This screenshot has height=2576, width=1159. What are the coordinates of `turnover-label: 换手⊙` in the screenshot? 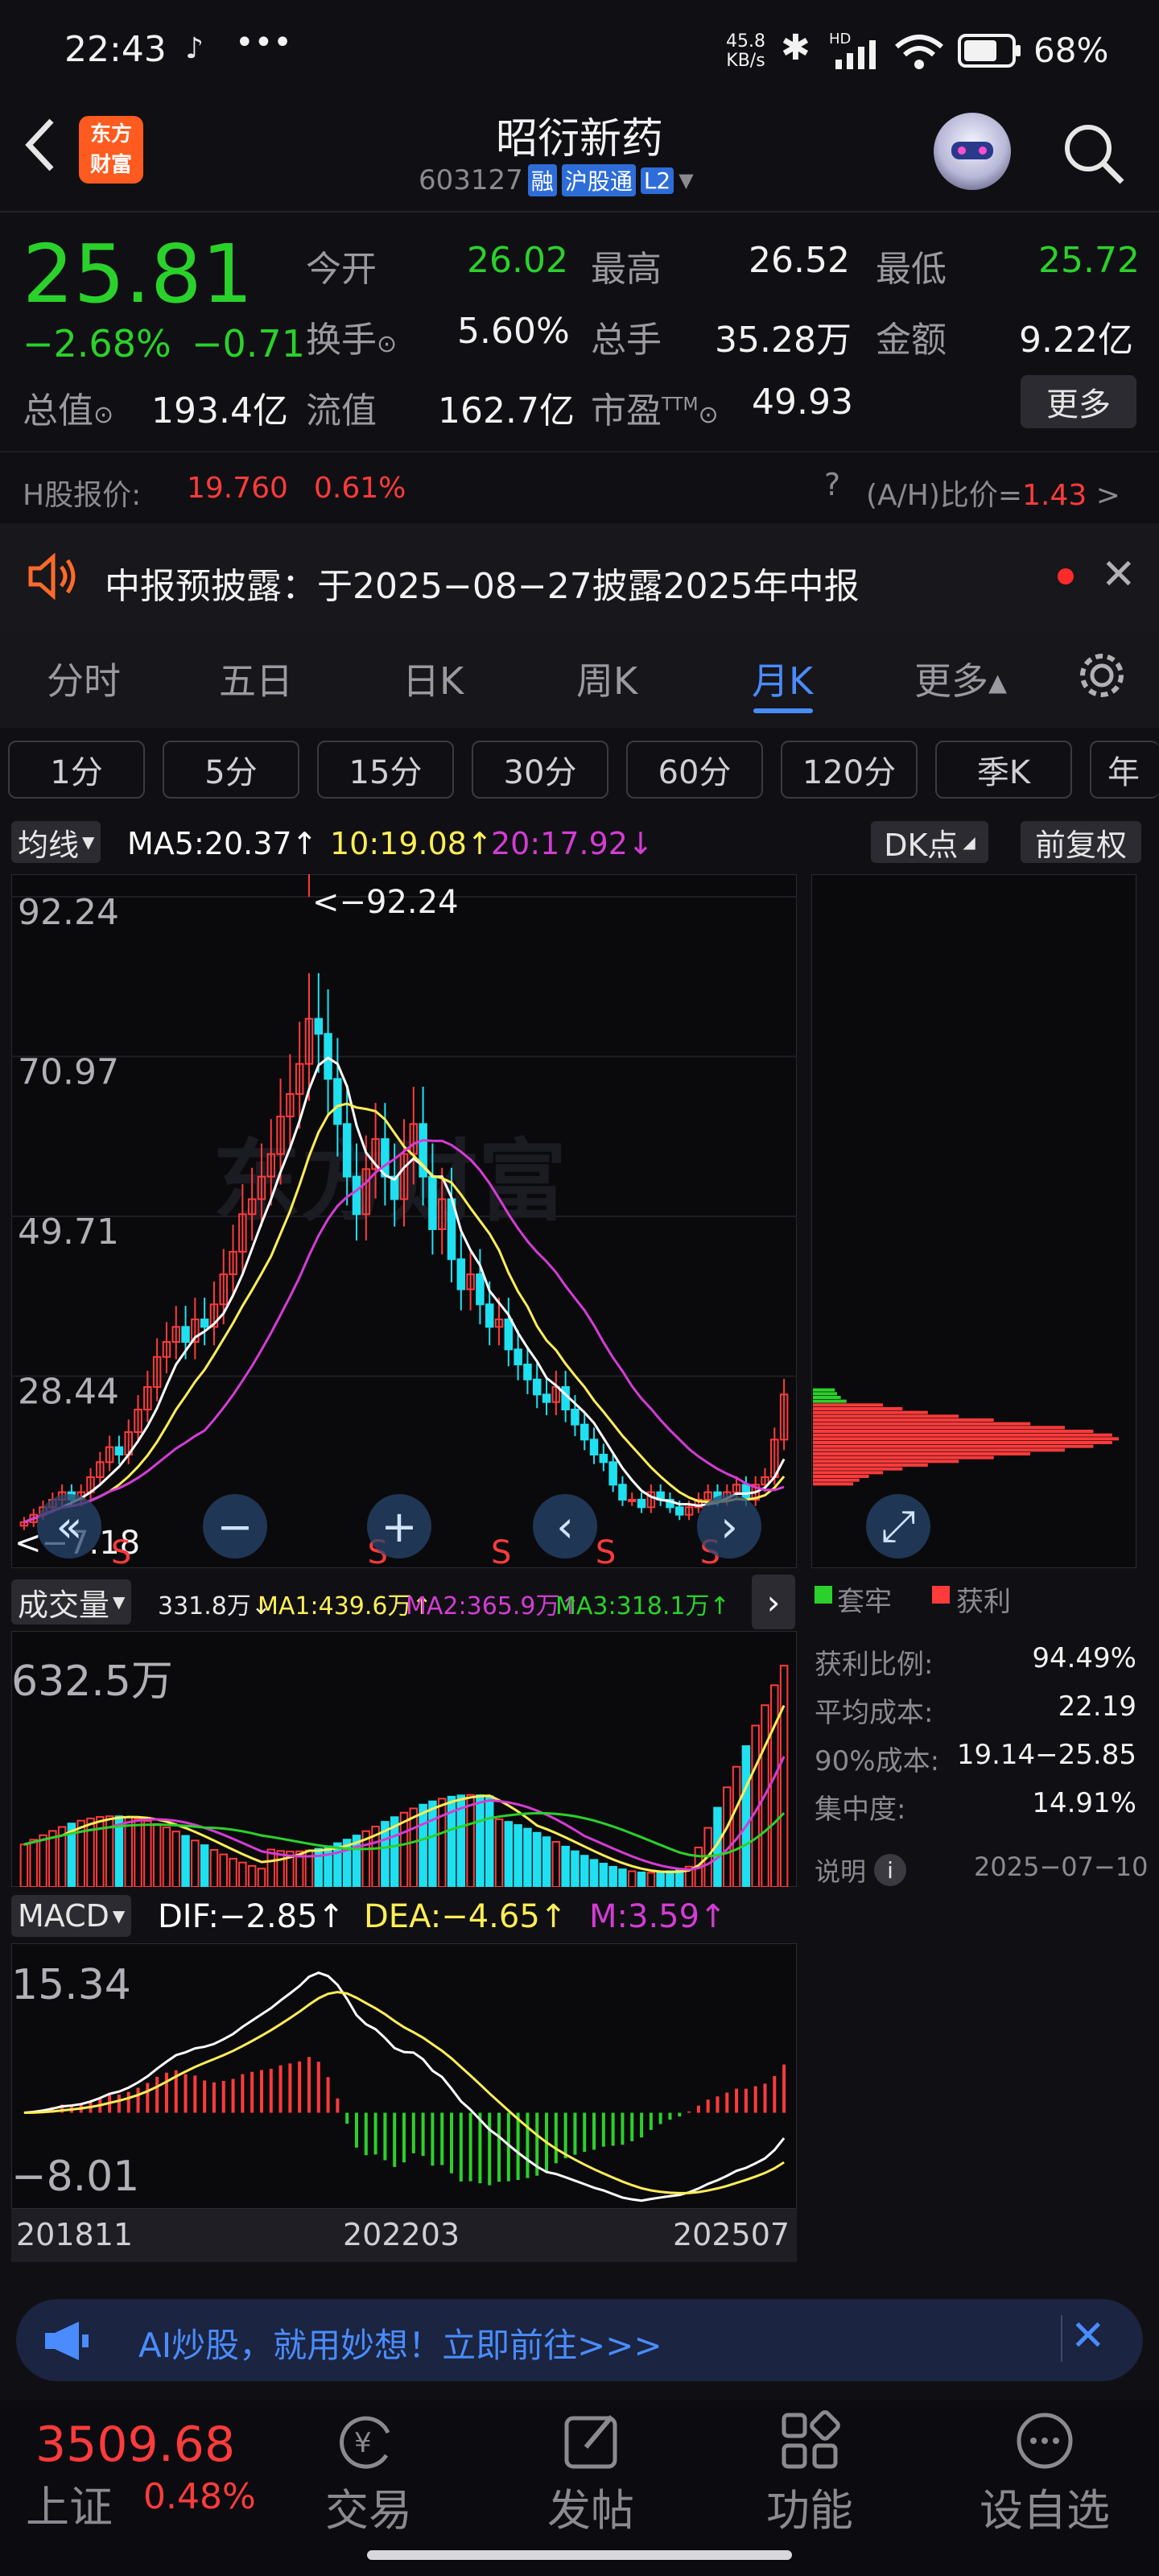 It's located at (351, 336).